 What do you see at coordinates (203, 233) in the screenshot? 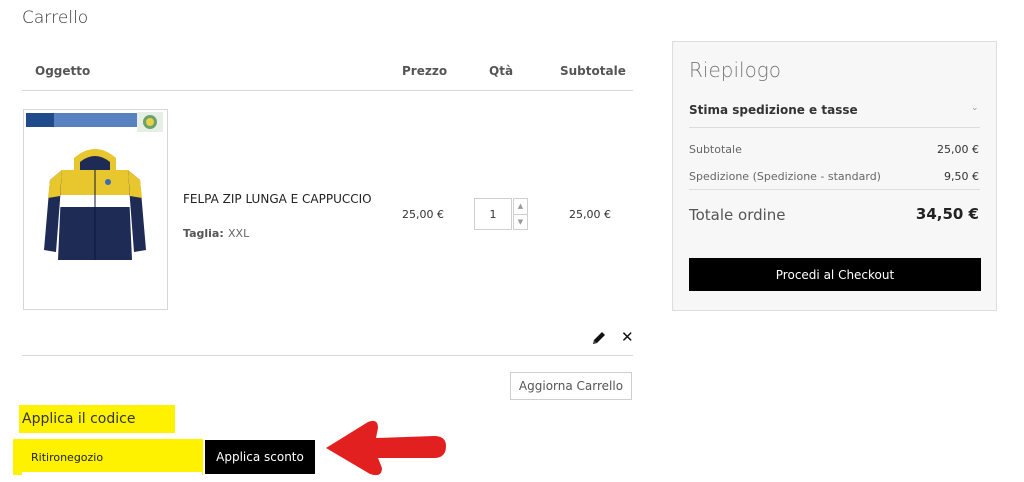
I see `product-option-label: Taglia:` at bounding box center [203, 233].